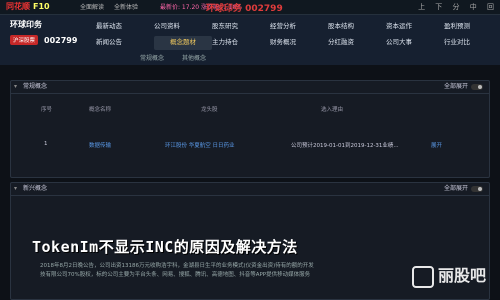 This screenshot has width=500, height=300. What do you see at coordinates (421, 7) in the screenshot?
I see `up-icon: 上` at bounding box center [421, 7].